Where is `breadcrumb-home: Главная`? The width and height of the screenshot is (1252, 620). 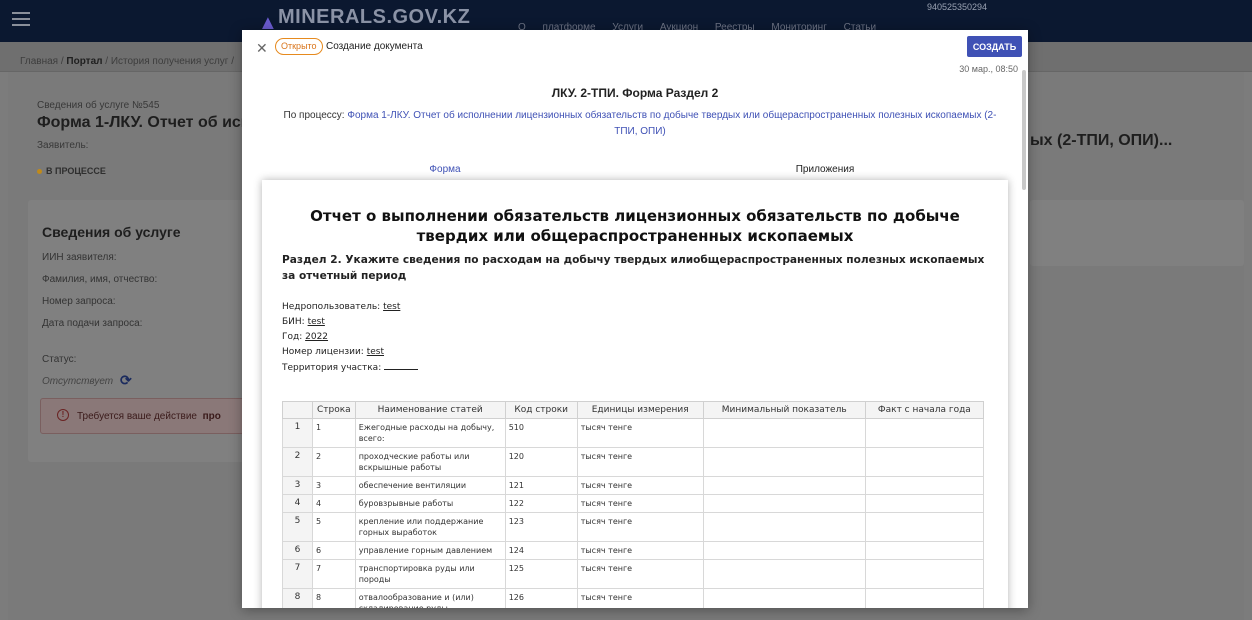 breadcrumb-home: Главная is located at coordinates (39, 61).